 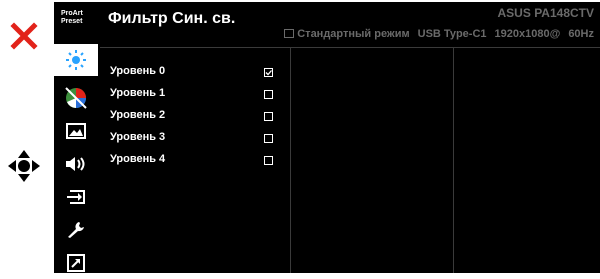 I want to click on color-icon, so click(x=76, y=98).